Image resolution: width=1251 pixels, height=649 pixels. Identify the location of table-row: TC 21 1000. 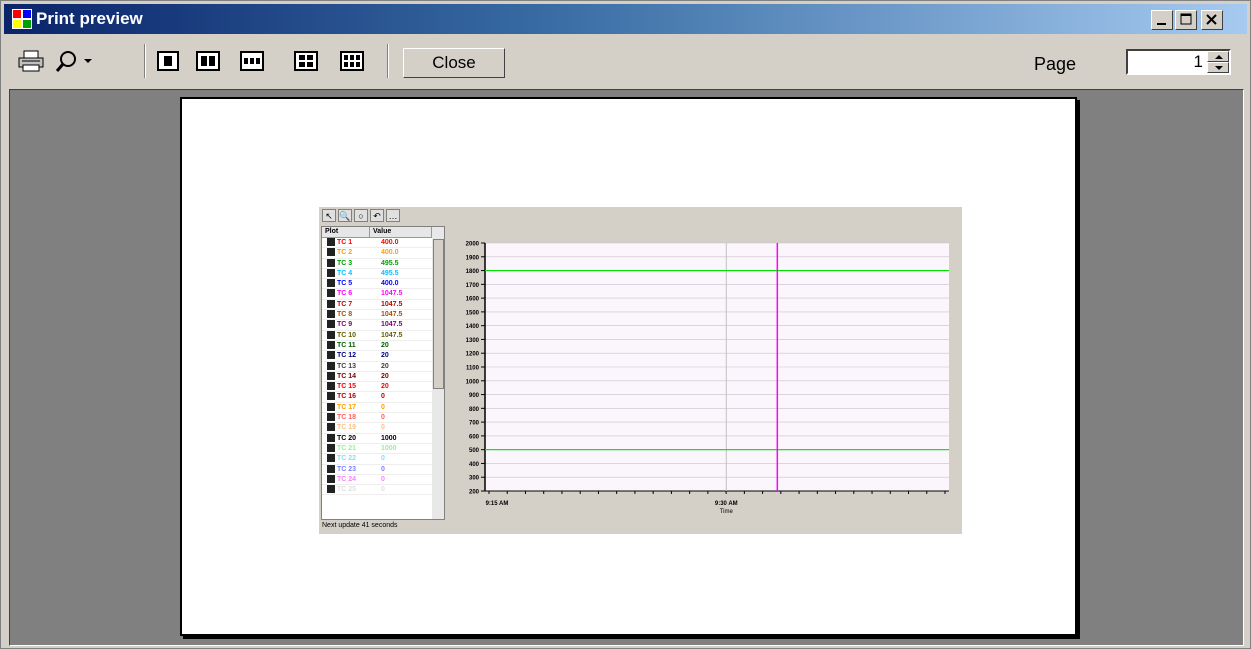
(383, 449).